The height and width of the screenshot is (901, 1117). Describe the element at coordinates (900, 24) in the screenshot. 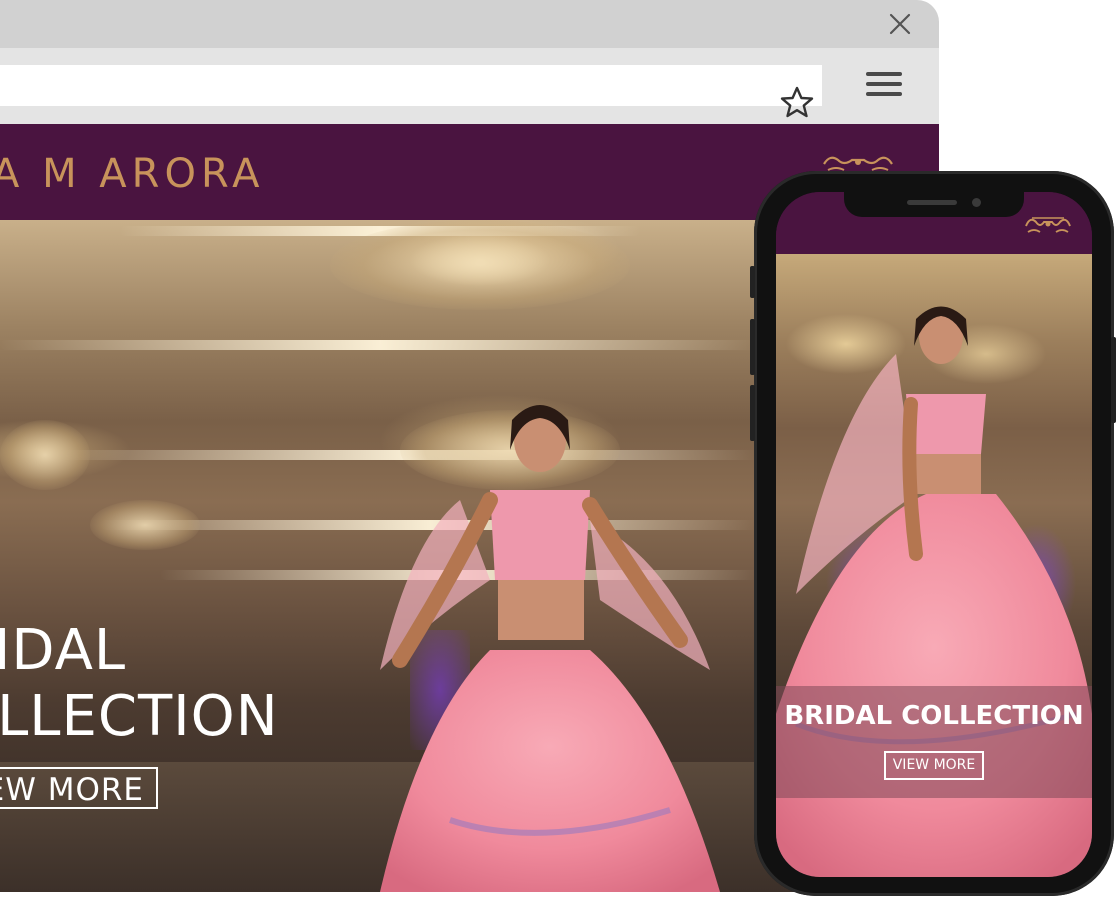

I see `close-icon` at that location.